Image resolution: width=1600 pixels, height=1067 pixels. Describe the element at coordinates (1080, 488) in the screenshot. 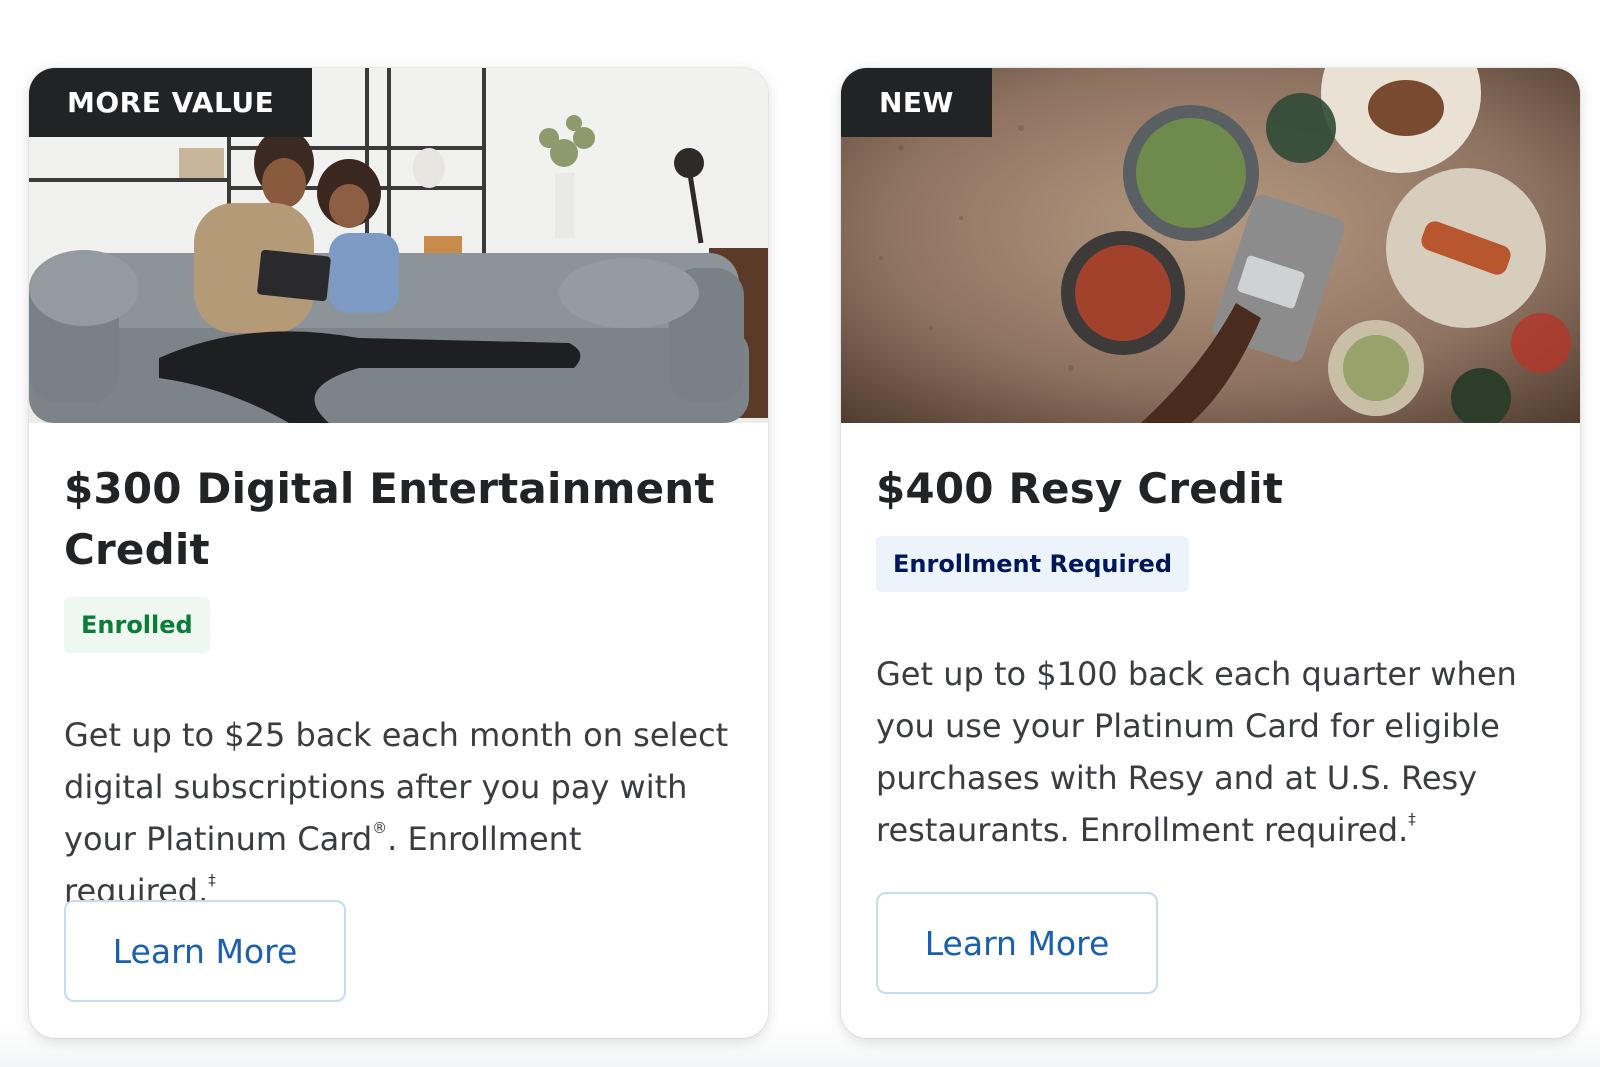

I see `card-title: $400 Resy Credit` at that location.